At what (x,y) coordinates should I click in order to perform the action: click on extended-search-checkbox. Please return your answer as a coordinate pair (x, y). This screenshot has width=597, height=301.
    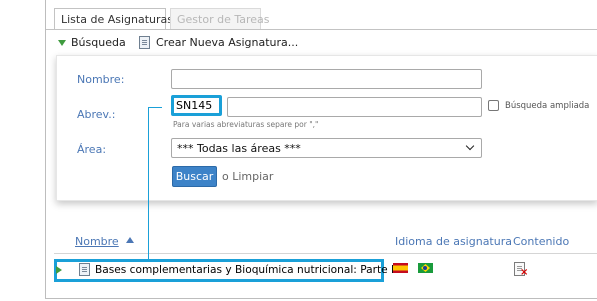
    Looking at the image, I should click on (493, 105).